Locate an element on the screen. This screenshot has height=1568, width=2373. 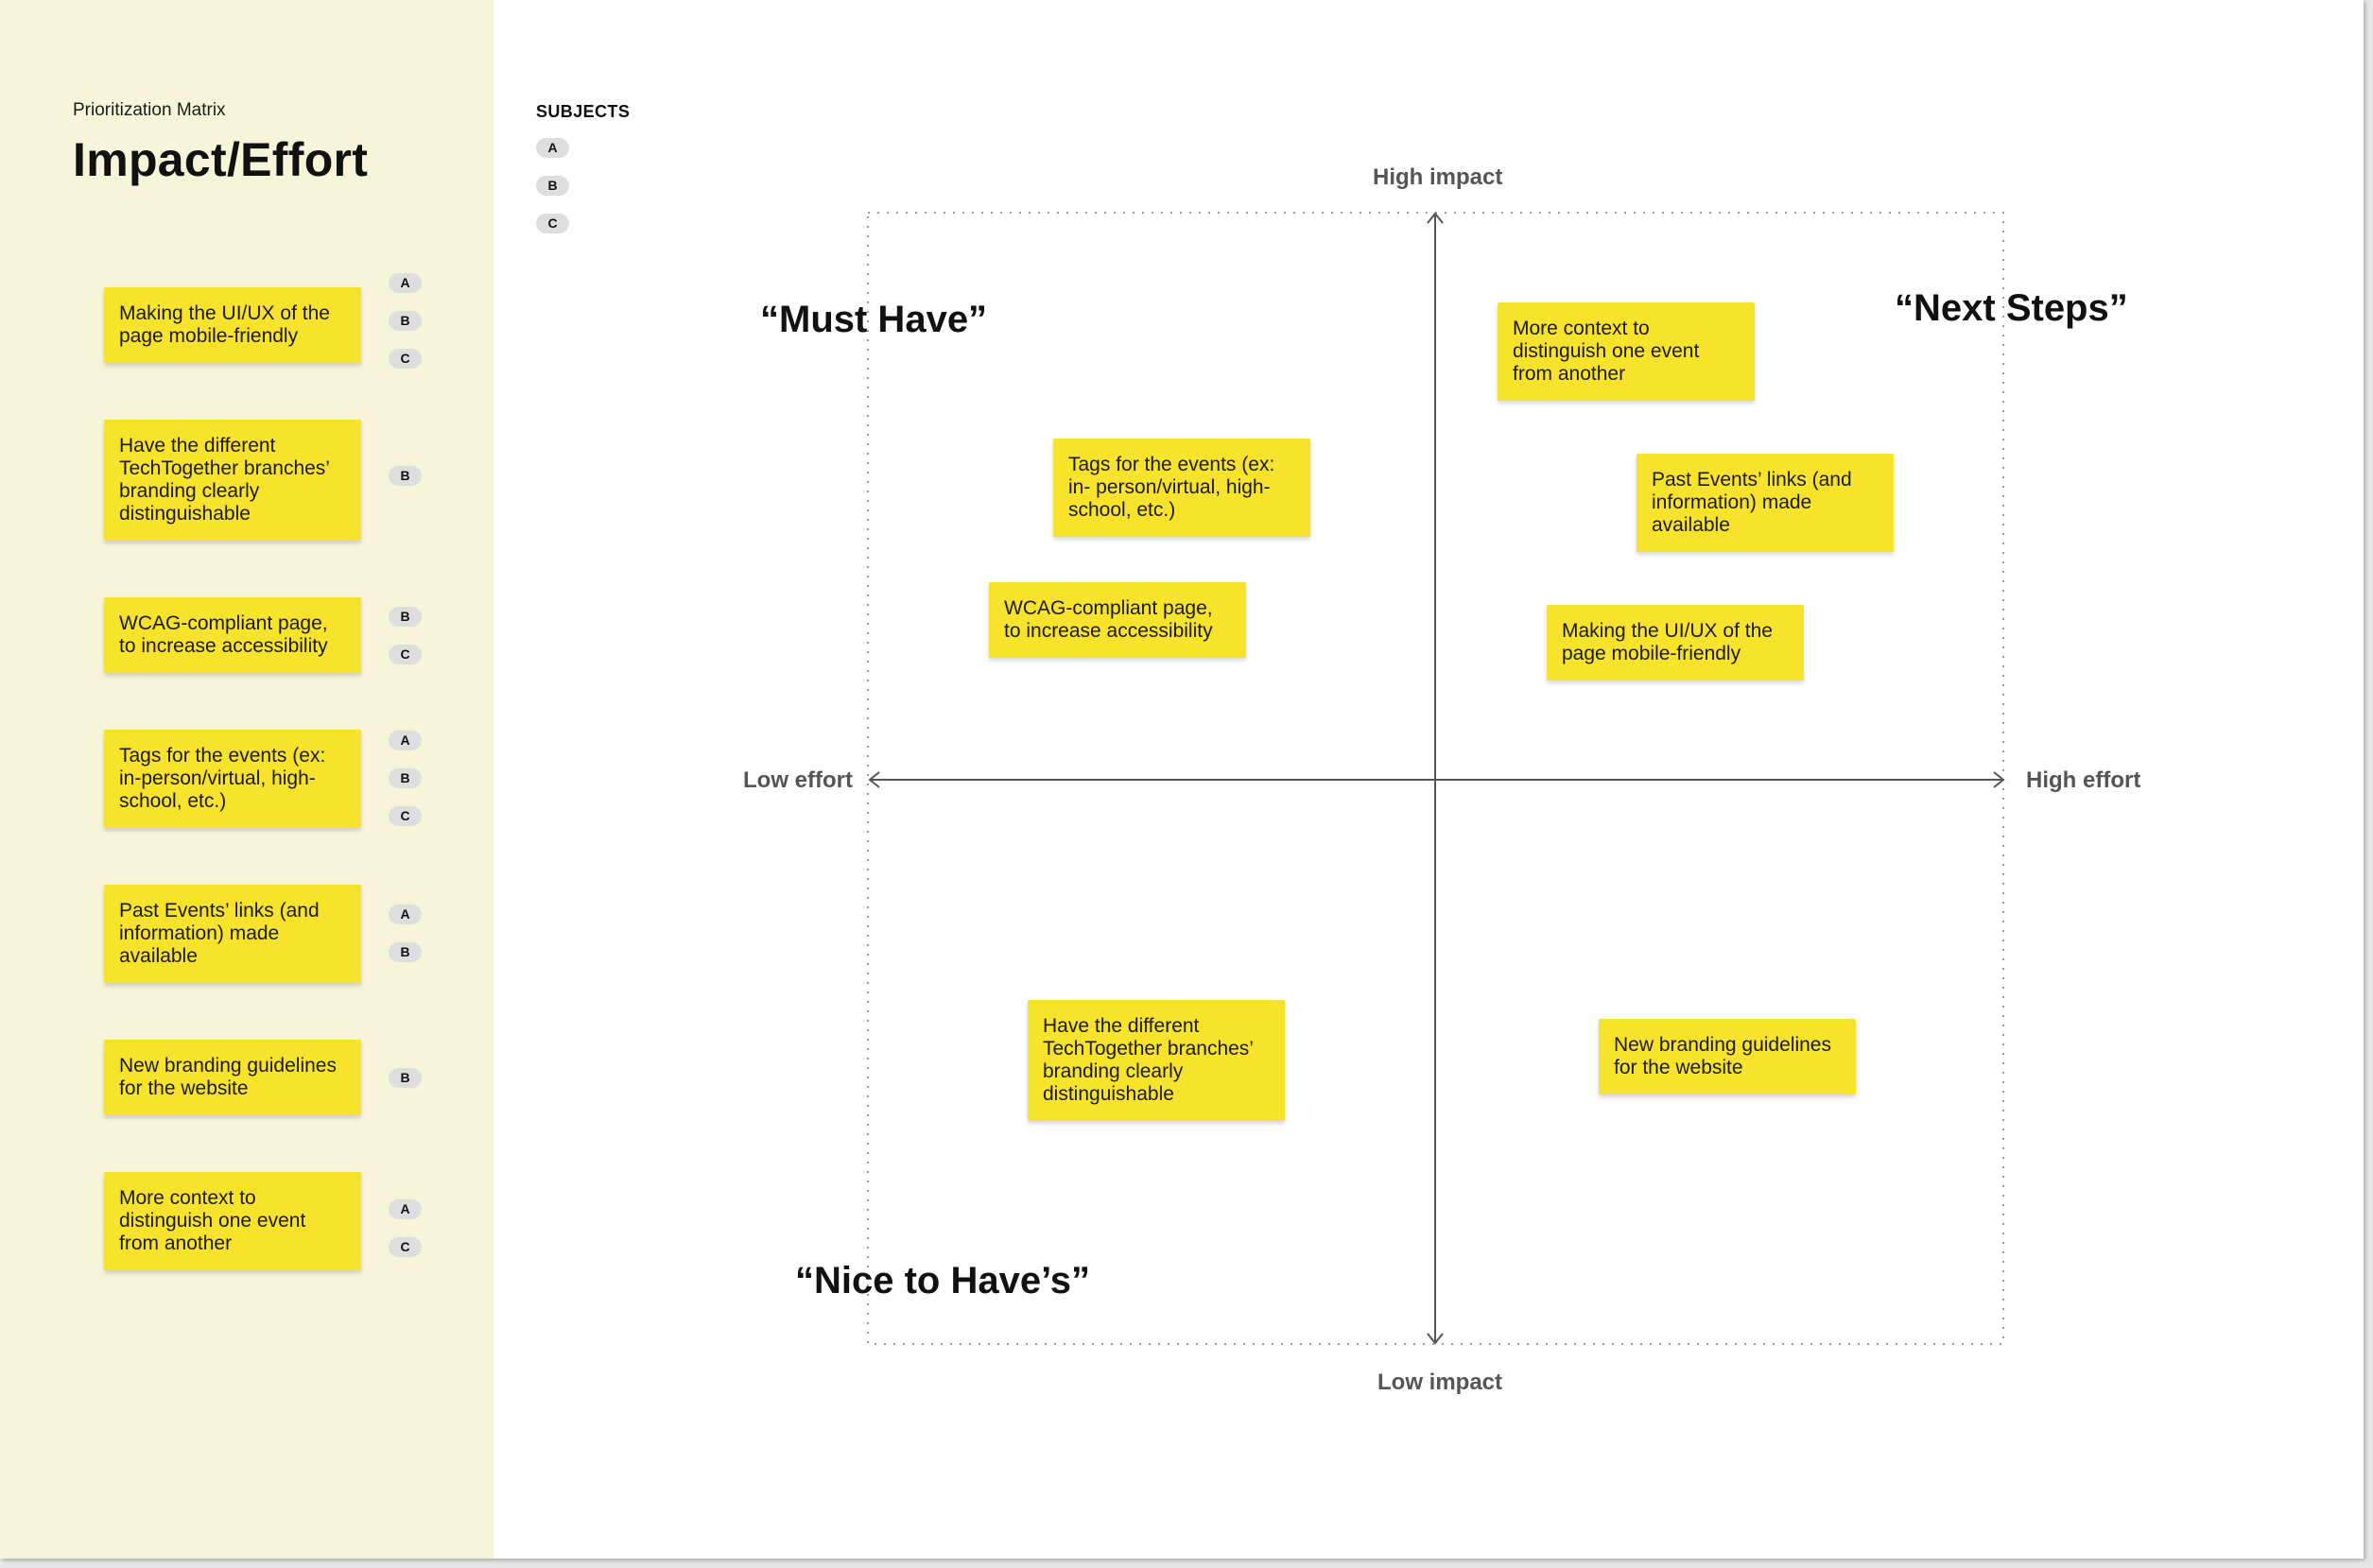
impact-axis-arrow-bottom is located at coordinates (1436, 1339).